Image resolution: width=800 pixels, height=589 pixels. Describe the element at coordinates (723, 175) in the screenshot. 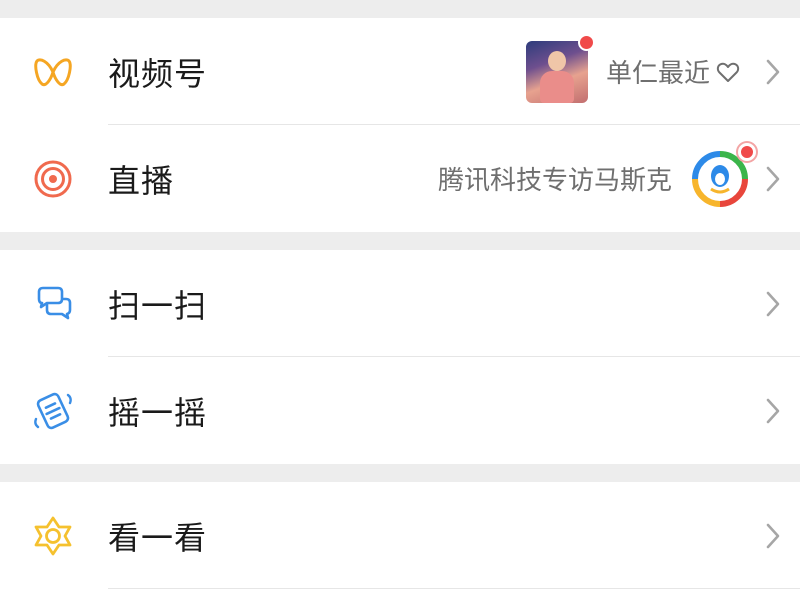

I see `live-channel-avatar` at that location.